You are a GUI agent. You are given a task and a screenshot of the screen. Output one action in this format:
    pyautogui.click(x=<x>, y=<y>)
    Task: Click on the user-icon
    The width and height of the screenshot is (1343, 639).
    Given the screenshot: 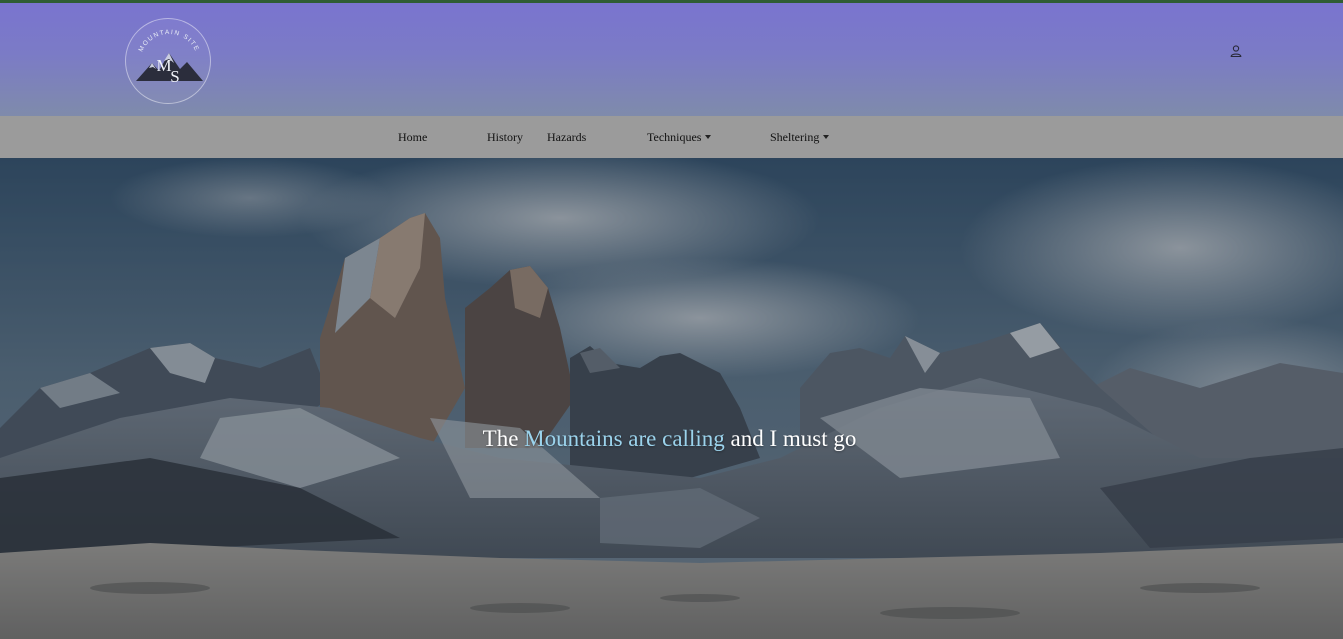 What is the action you would take?
    pyautogui.click(x=1236, y=51)
    